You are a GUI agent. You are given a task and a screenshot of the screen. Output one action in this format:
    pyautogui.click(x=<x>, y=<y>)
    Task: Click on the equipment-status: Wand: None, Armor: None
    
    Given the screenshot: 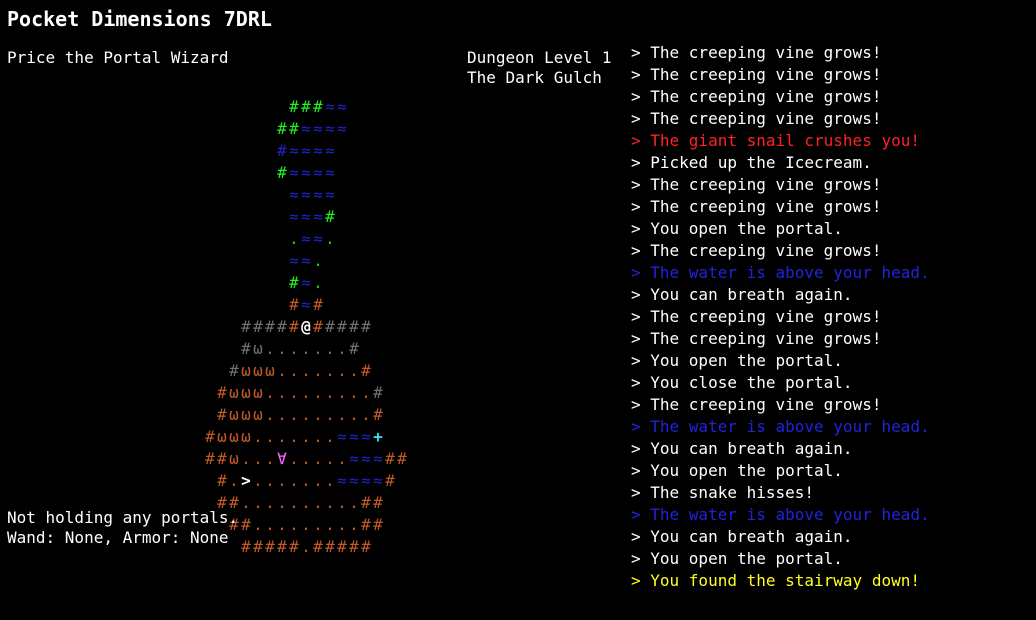 What is the action you would take?
    pyautogui.click(x=118, y=537)
    